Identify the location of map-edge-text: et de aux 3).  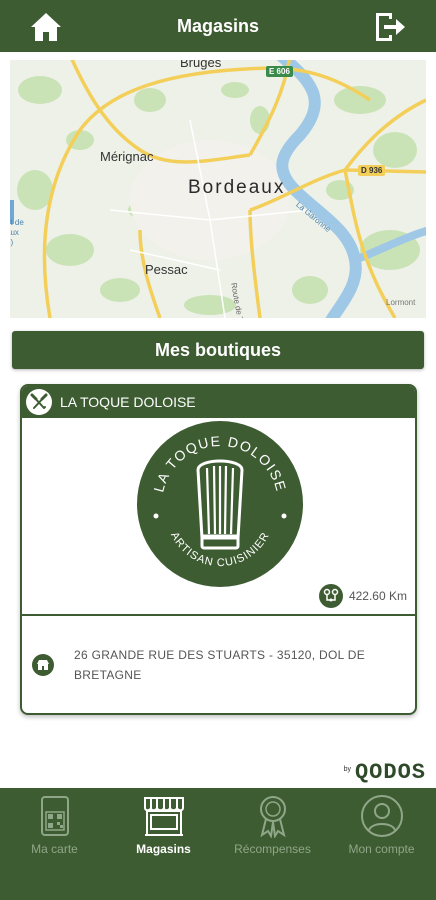
(17, 232).